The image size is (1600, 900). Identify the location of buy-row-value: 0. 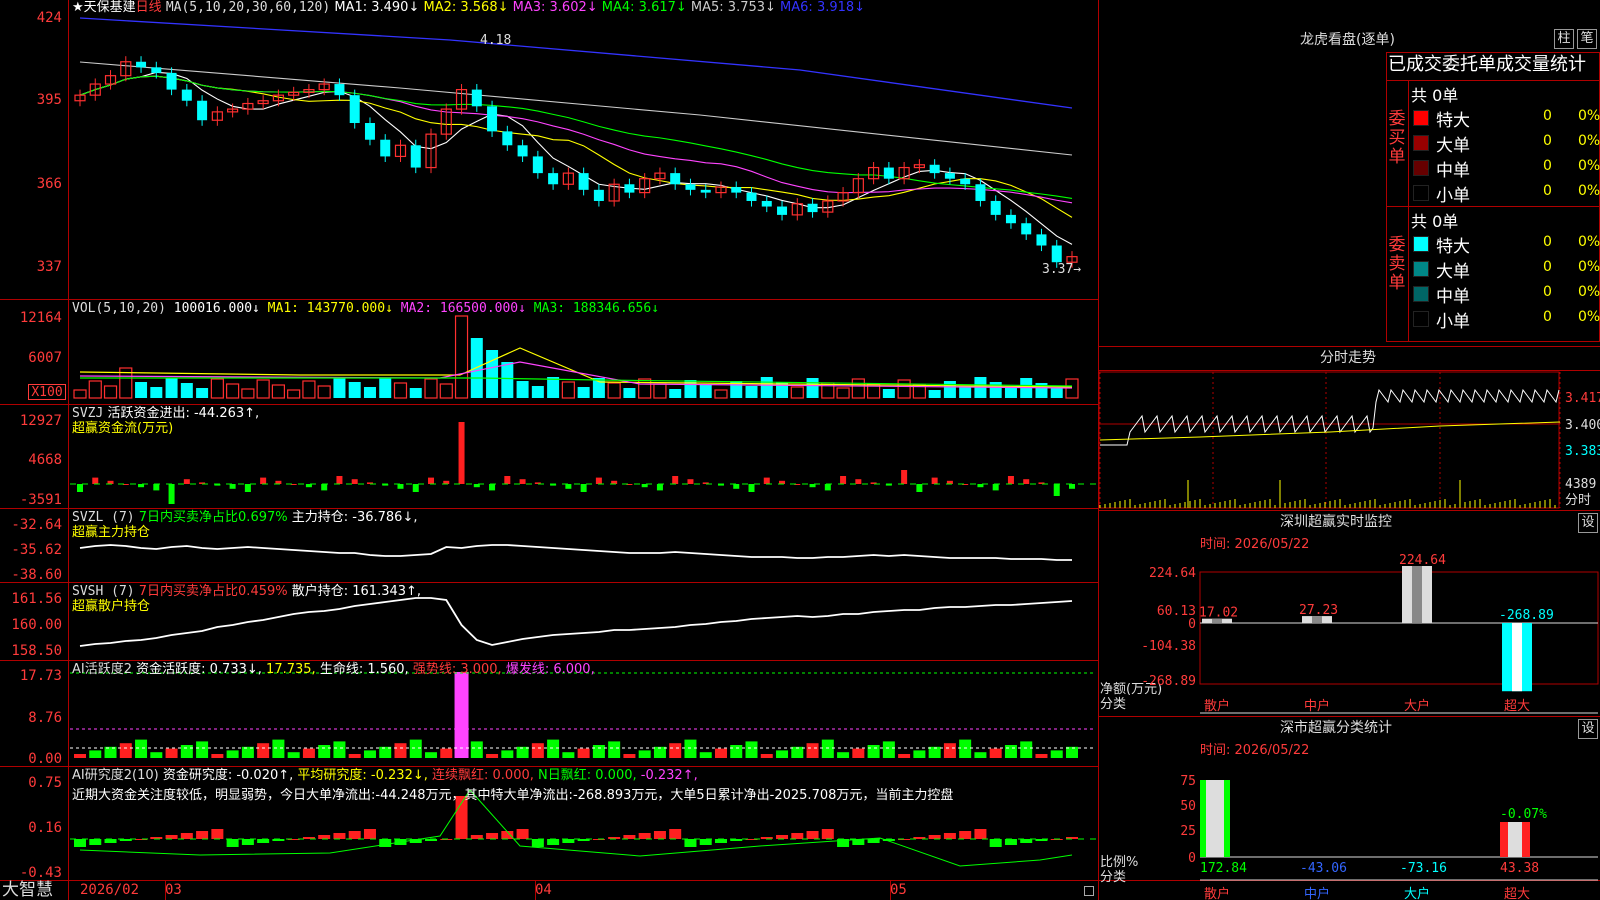
(1547, 191).